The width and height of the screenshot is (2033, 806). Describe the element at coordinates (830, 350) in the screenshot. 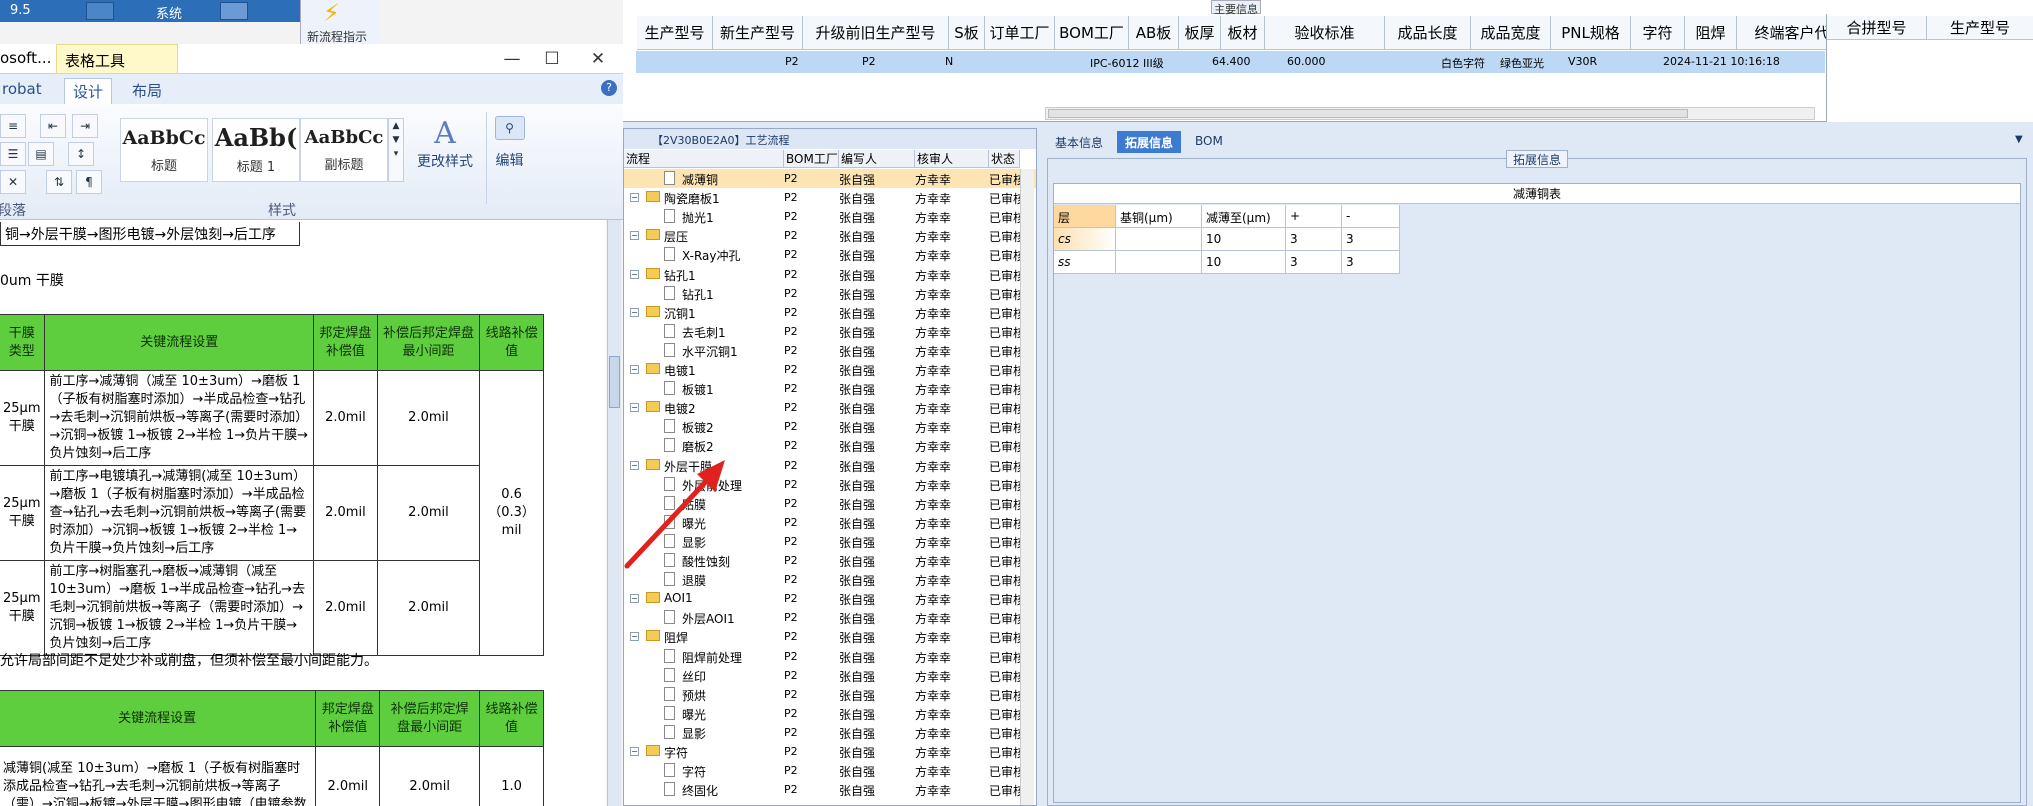

I see `tree-row: 水平沉铜1 P2 张自强 方幸幸 已审核` at that location.